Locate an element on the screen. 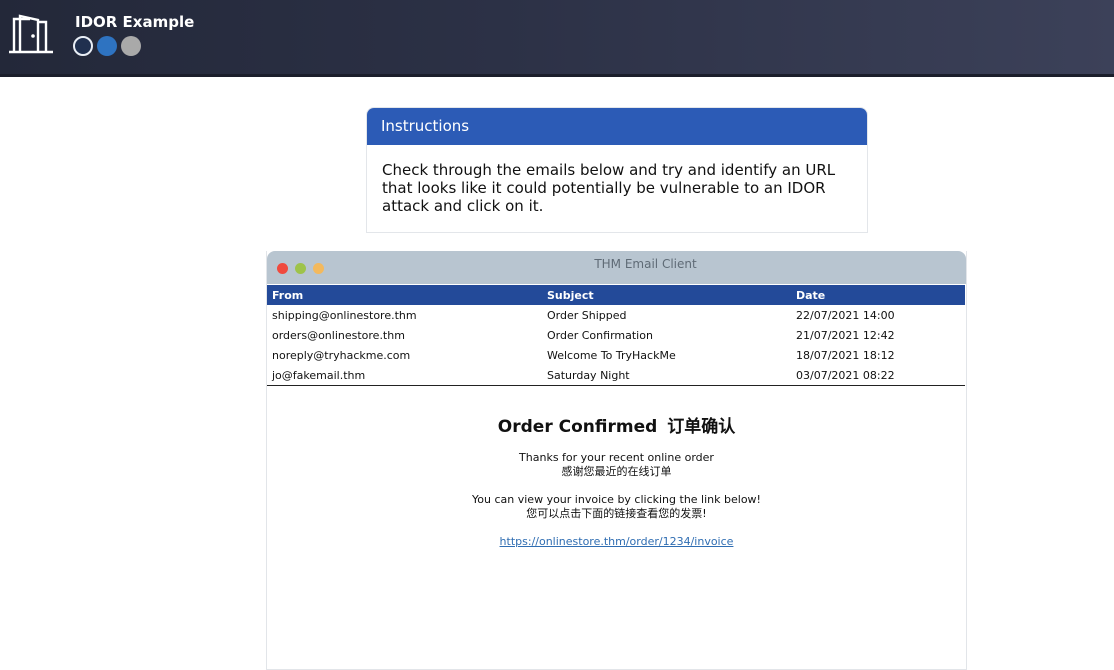  message-thanks-en: Thanks for your recent online order is located at coordinates (616, 457).